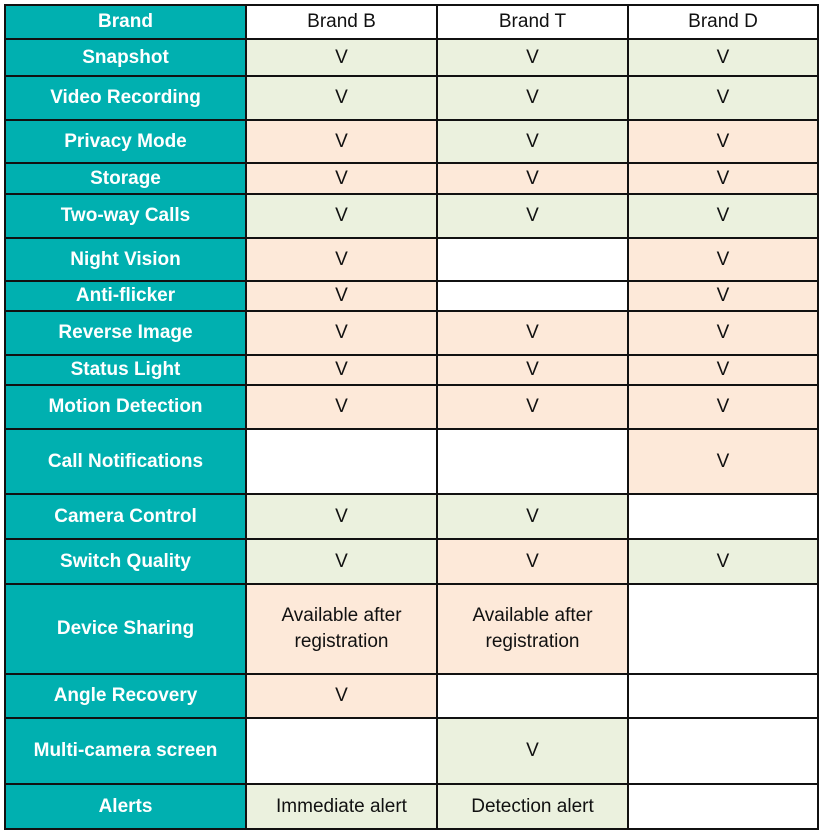 The image size is (819, 833). I want to click on feature-label: Status Light, so click(125, 370).